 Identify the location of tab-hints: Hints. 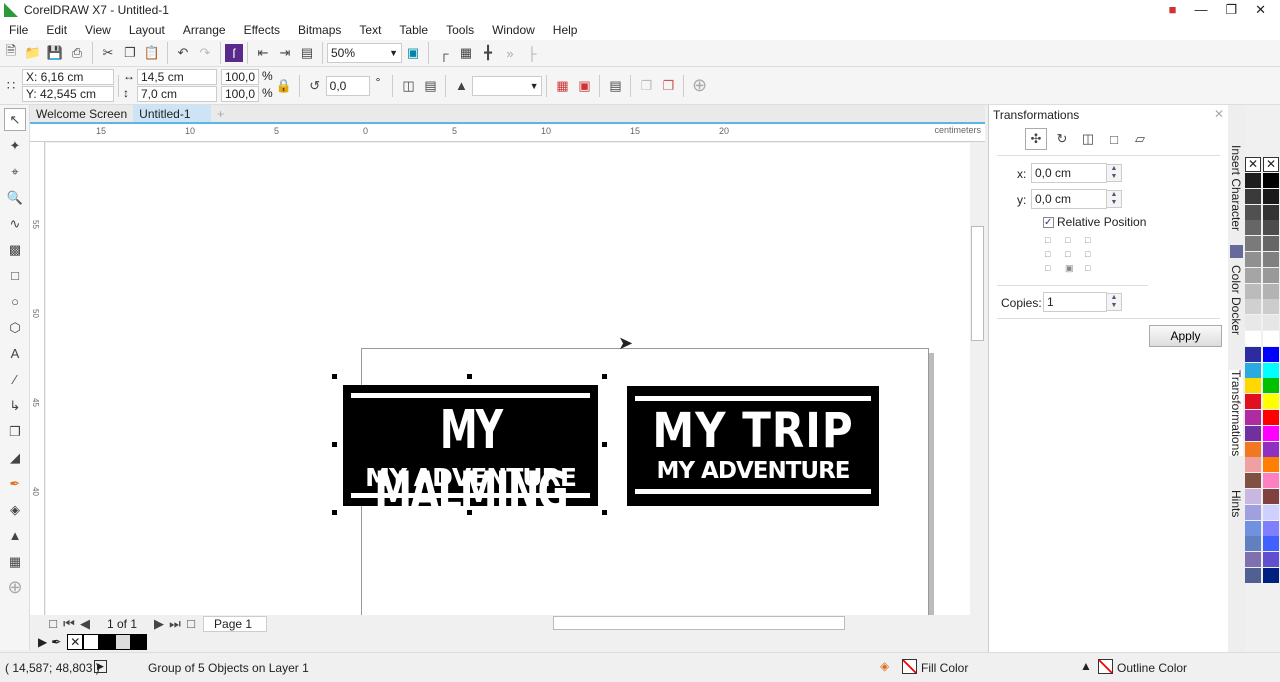
(1236, 503).